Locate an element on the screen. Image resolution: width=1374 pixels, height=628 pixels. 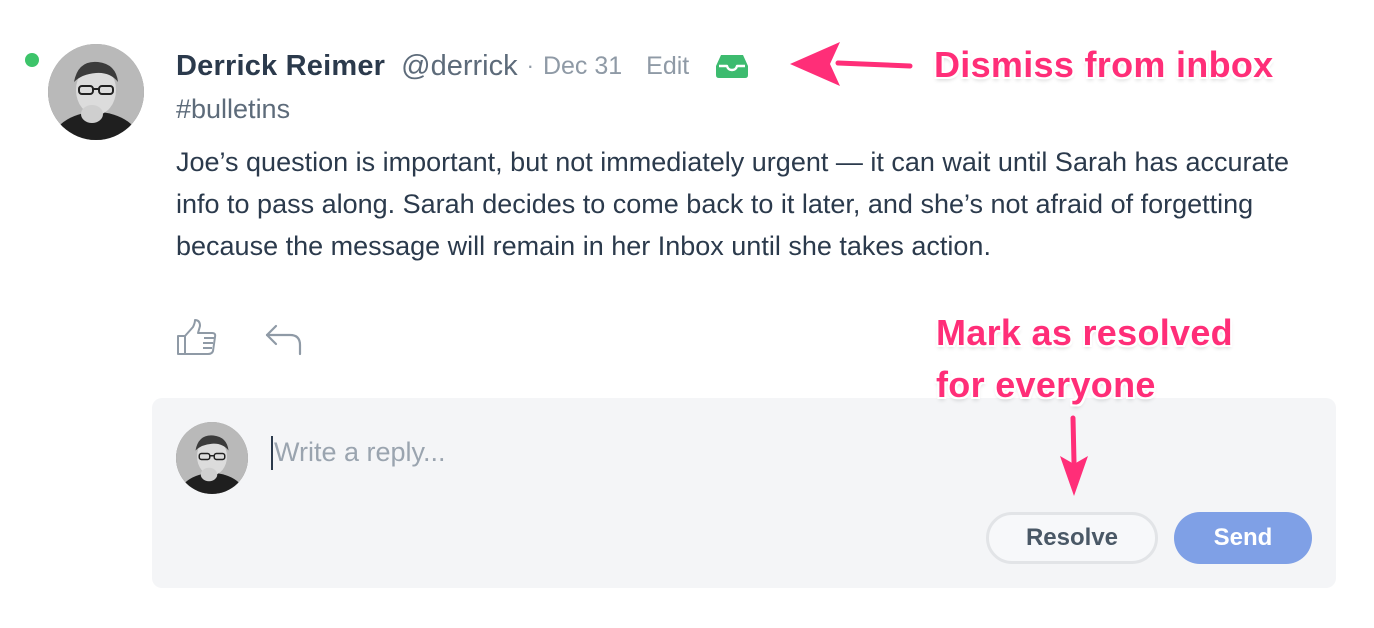
edit-link: Edit is located at coordinates (667, 66).